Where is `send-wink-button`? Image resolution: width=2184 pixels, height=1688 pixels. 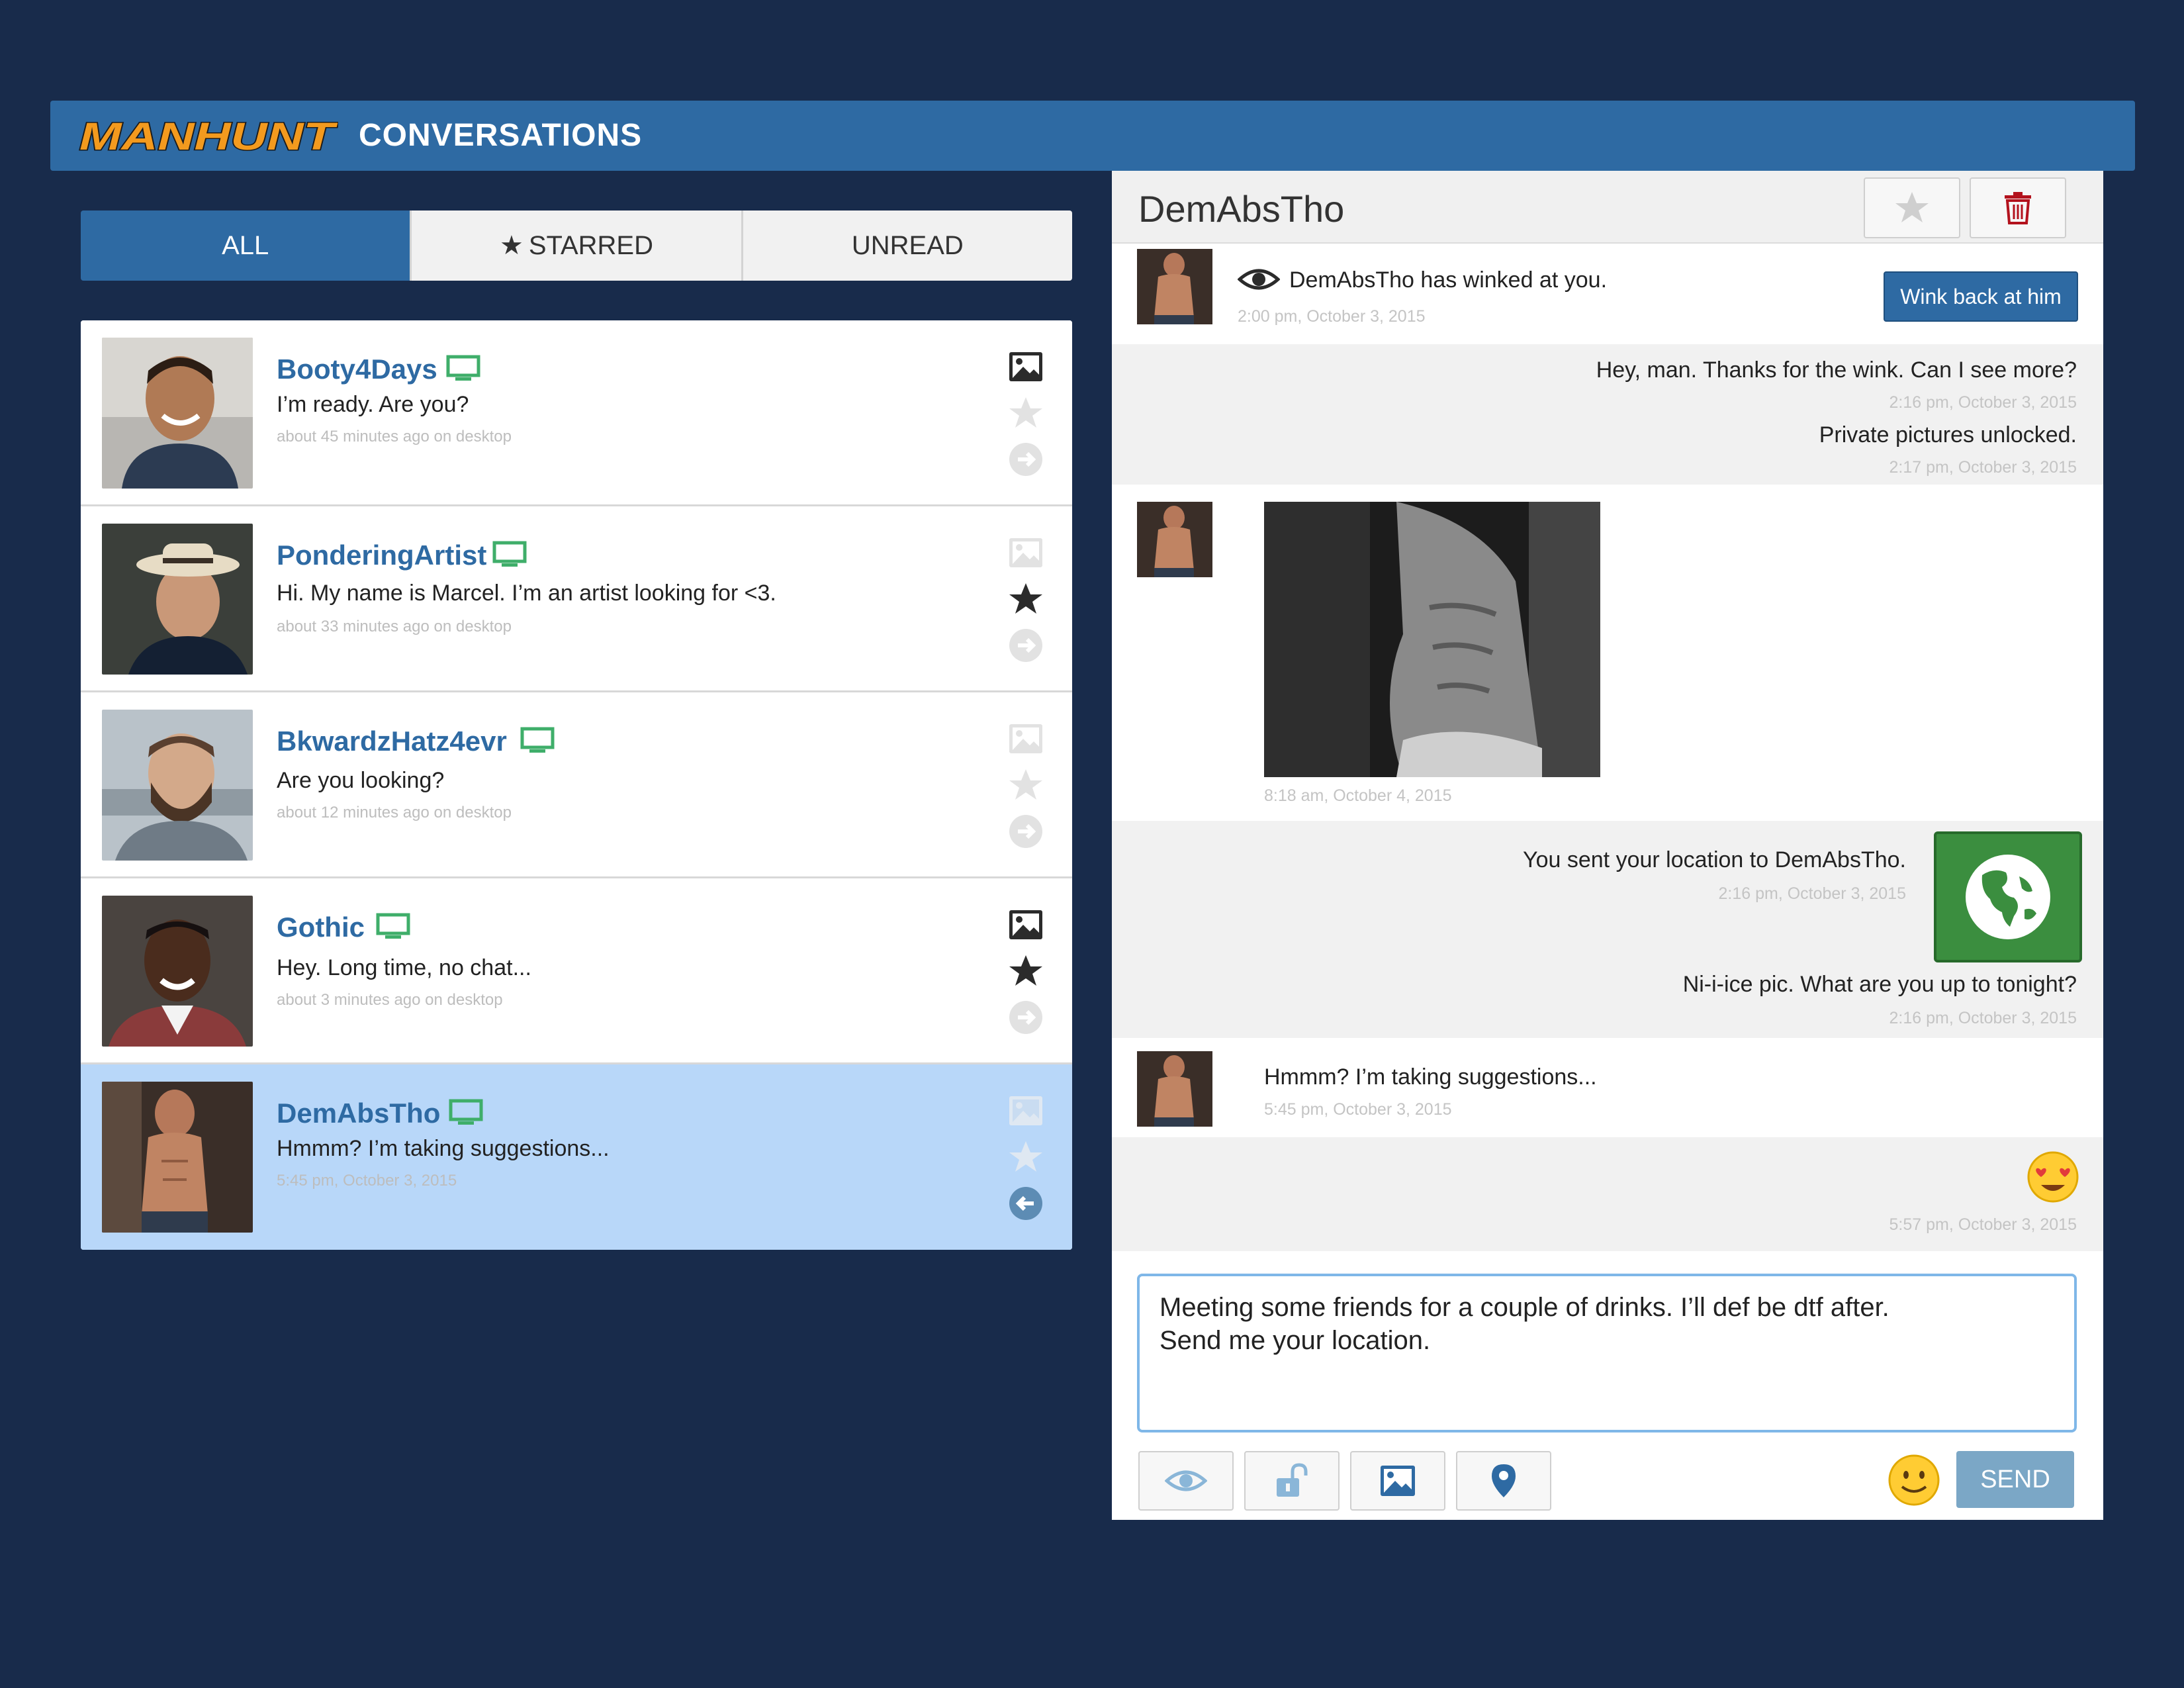
send-wink-button is located at coordinates (1186, 1481).